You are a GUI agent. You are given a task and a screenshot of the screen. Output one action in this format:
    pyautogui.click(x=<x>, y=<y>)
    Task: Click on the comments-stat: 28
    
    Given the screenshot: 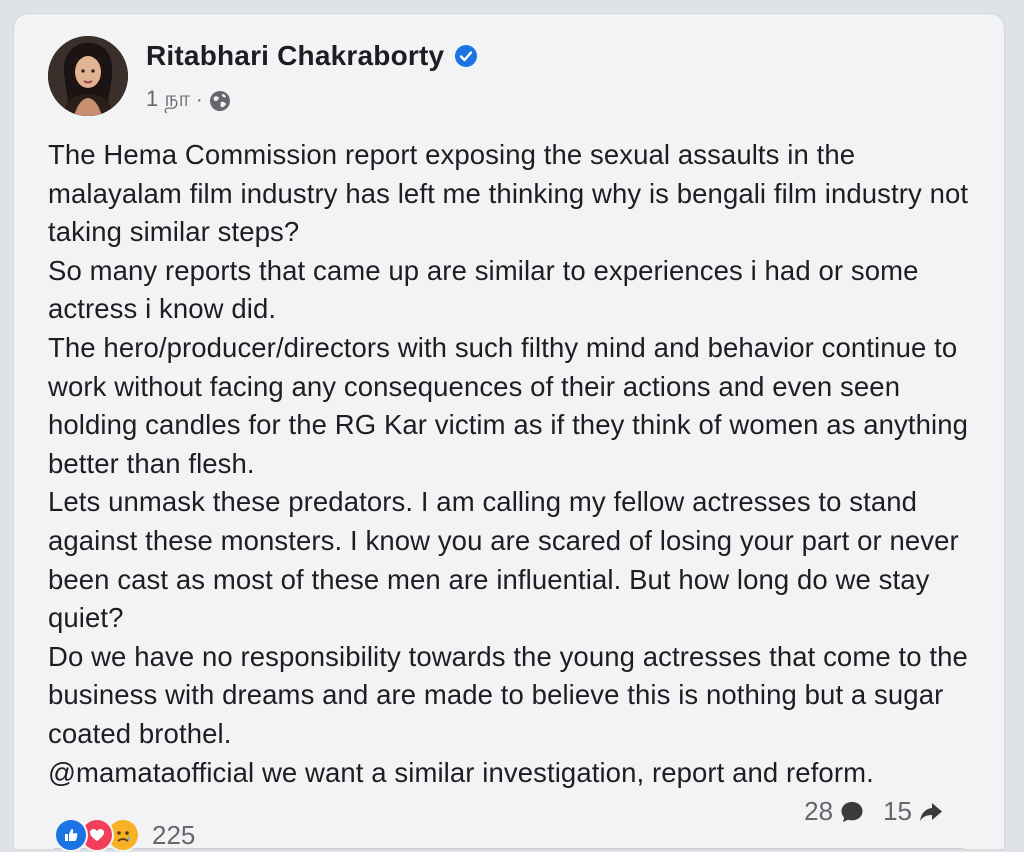 What is the action you would take?
    pyautogui.click(x=834, y=811)
    